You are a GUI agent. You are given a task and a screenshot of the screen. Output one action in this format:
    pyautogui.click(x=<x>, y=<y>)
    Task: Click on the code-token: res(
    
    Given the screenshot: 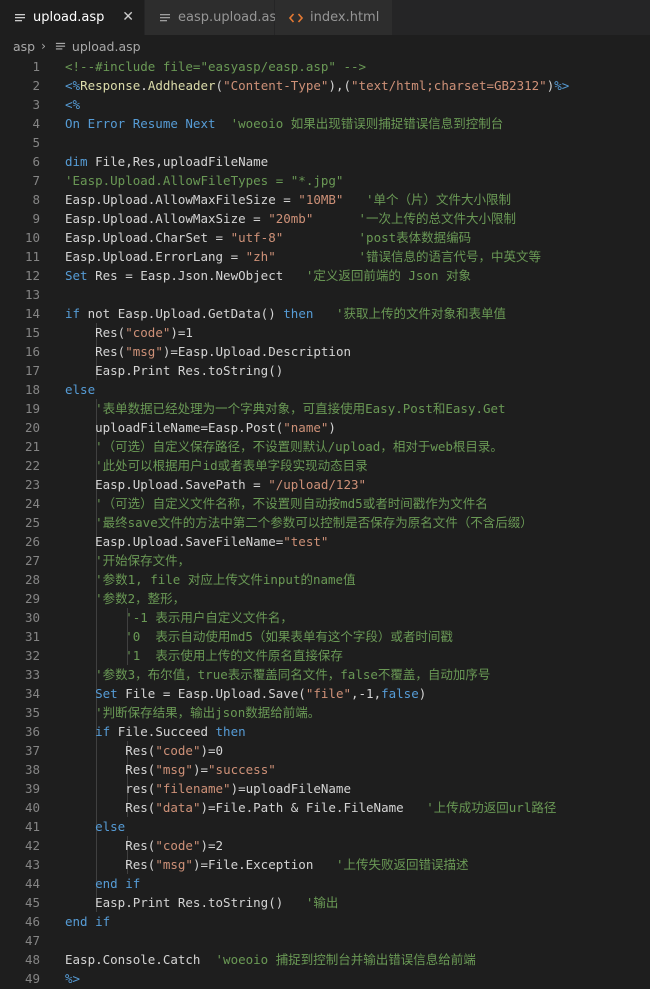 What is the action you would take?
    pyautogui.click(x=110, y=788)
    